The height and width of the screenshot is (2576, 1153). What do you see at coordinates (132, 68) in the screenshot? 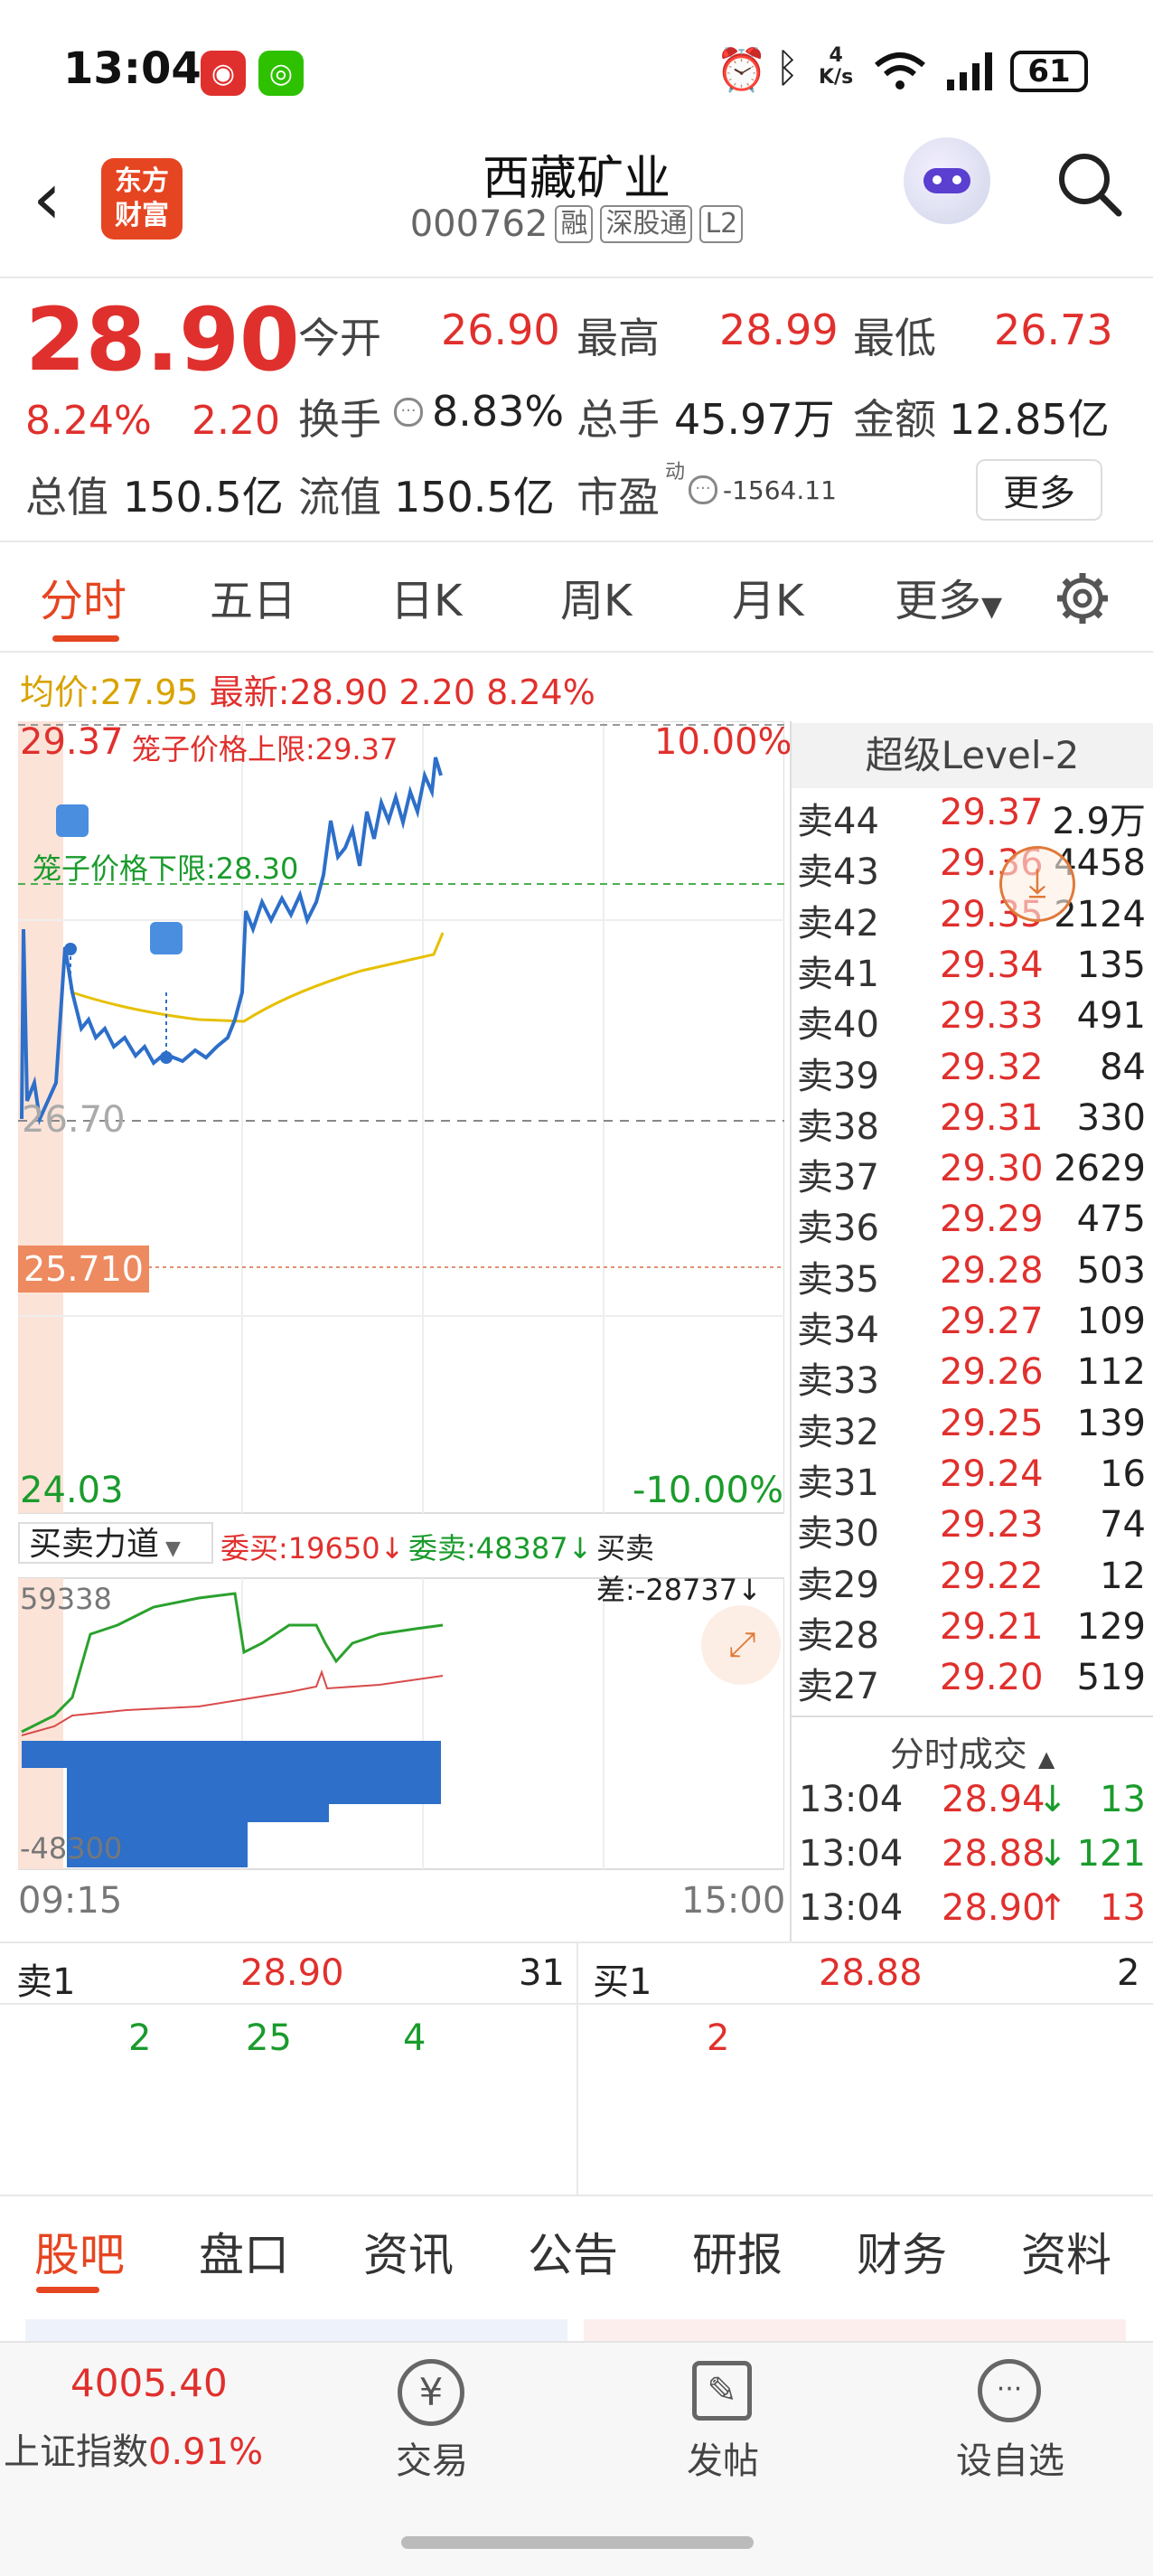
I see `status-time: 13:04` at bounding box center [132, 68].